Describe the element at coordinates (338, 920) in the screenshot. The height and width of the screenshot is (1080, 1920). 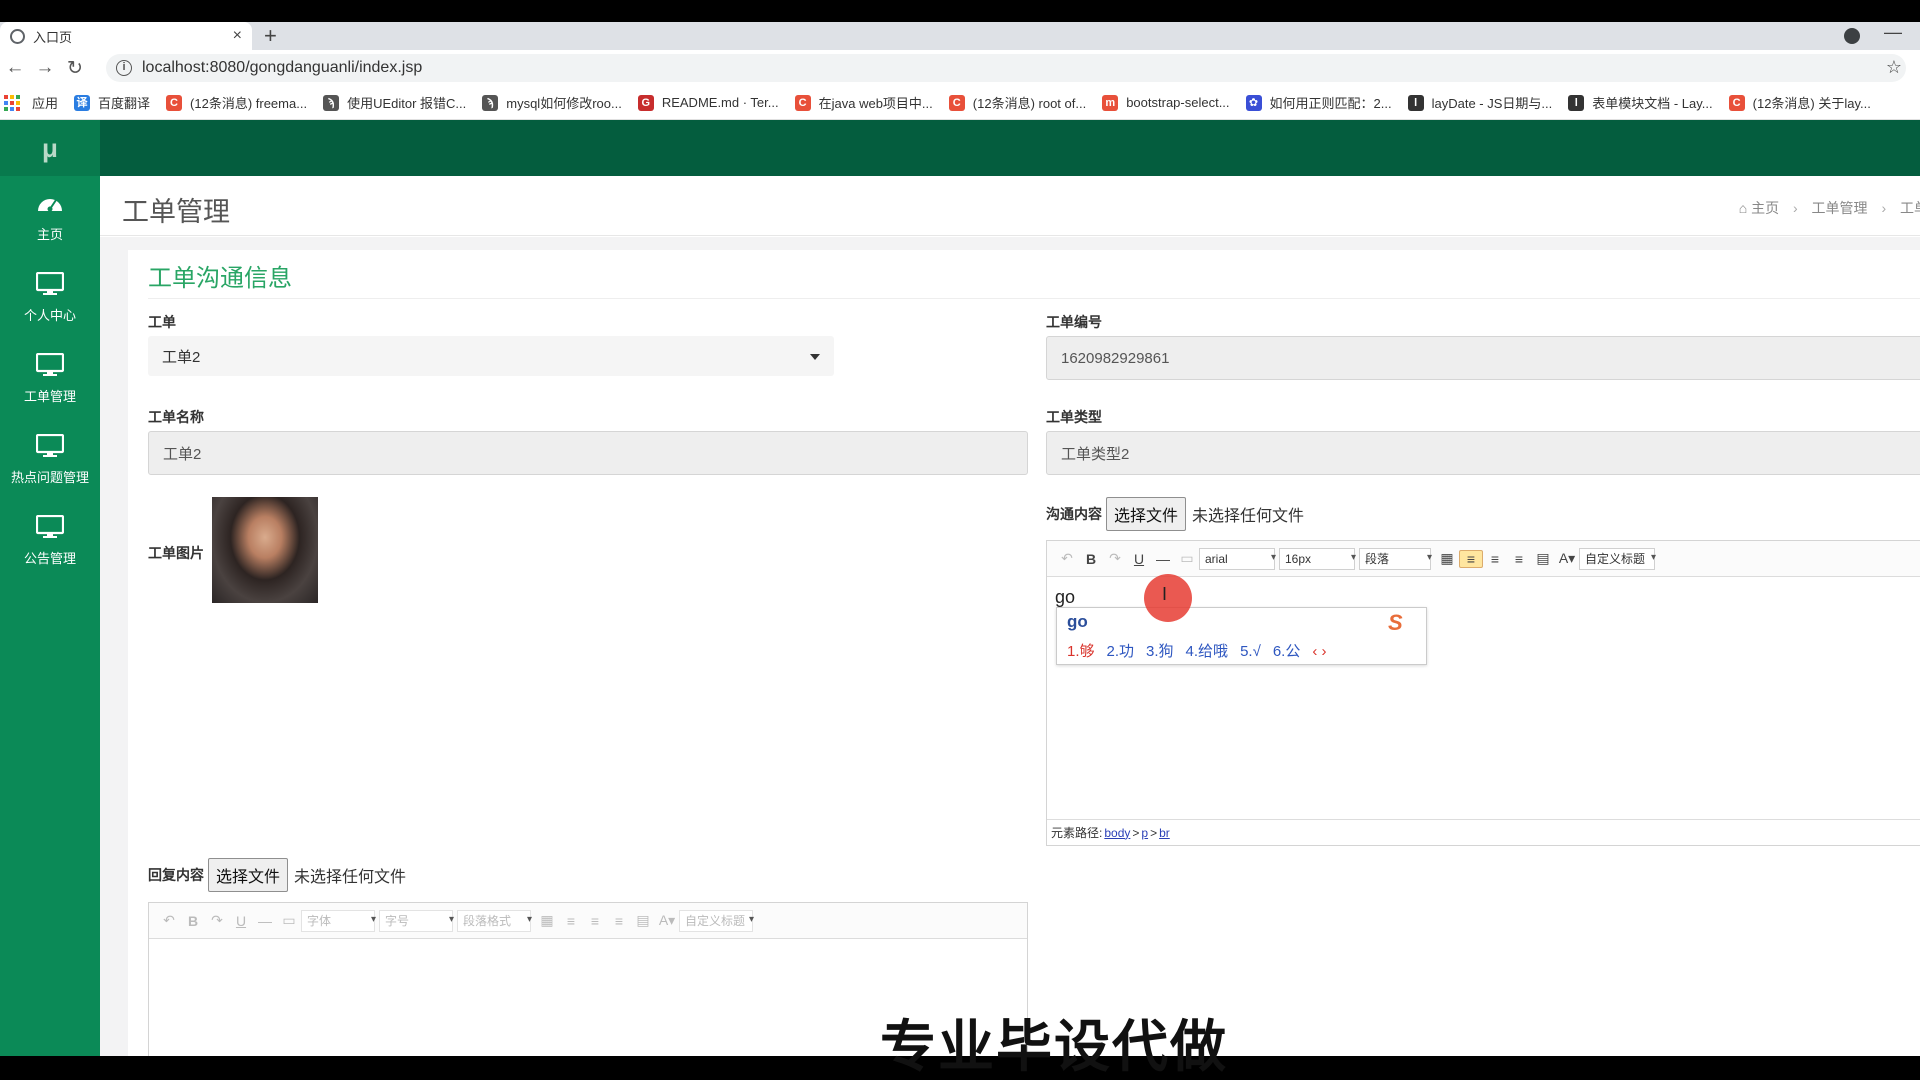
I see `font-family-select: 字体` at that location.